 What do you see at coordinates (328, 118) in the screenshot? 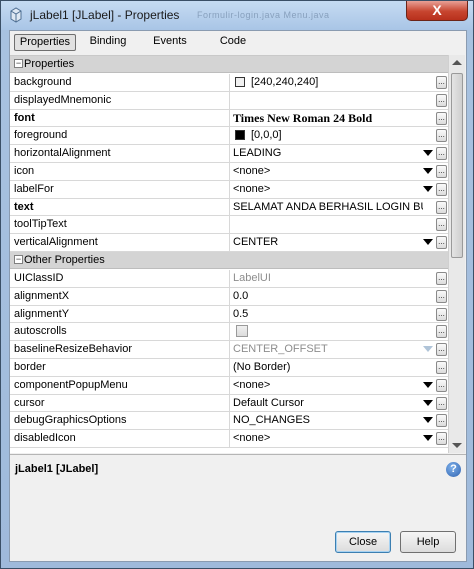
I see `property-value: Times New Roman 24 Bold` at bounding box center [328, 118].